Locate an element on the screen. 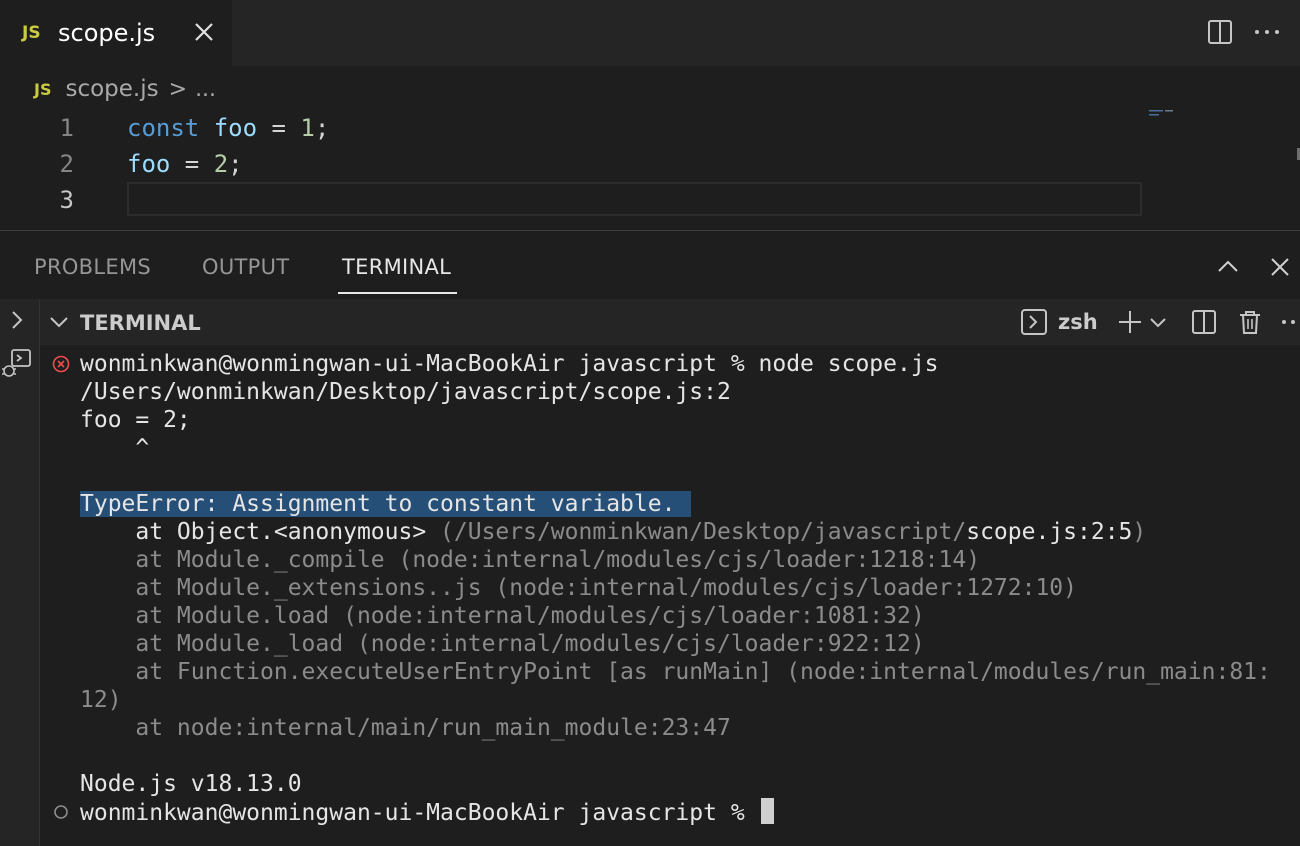 This screenshot has width=1300, height=846. stack-frame-file: scope.js:2:5 is located at coordinates (1049, 532).